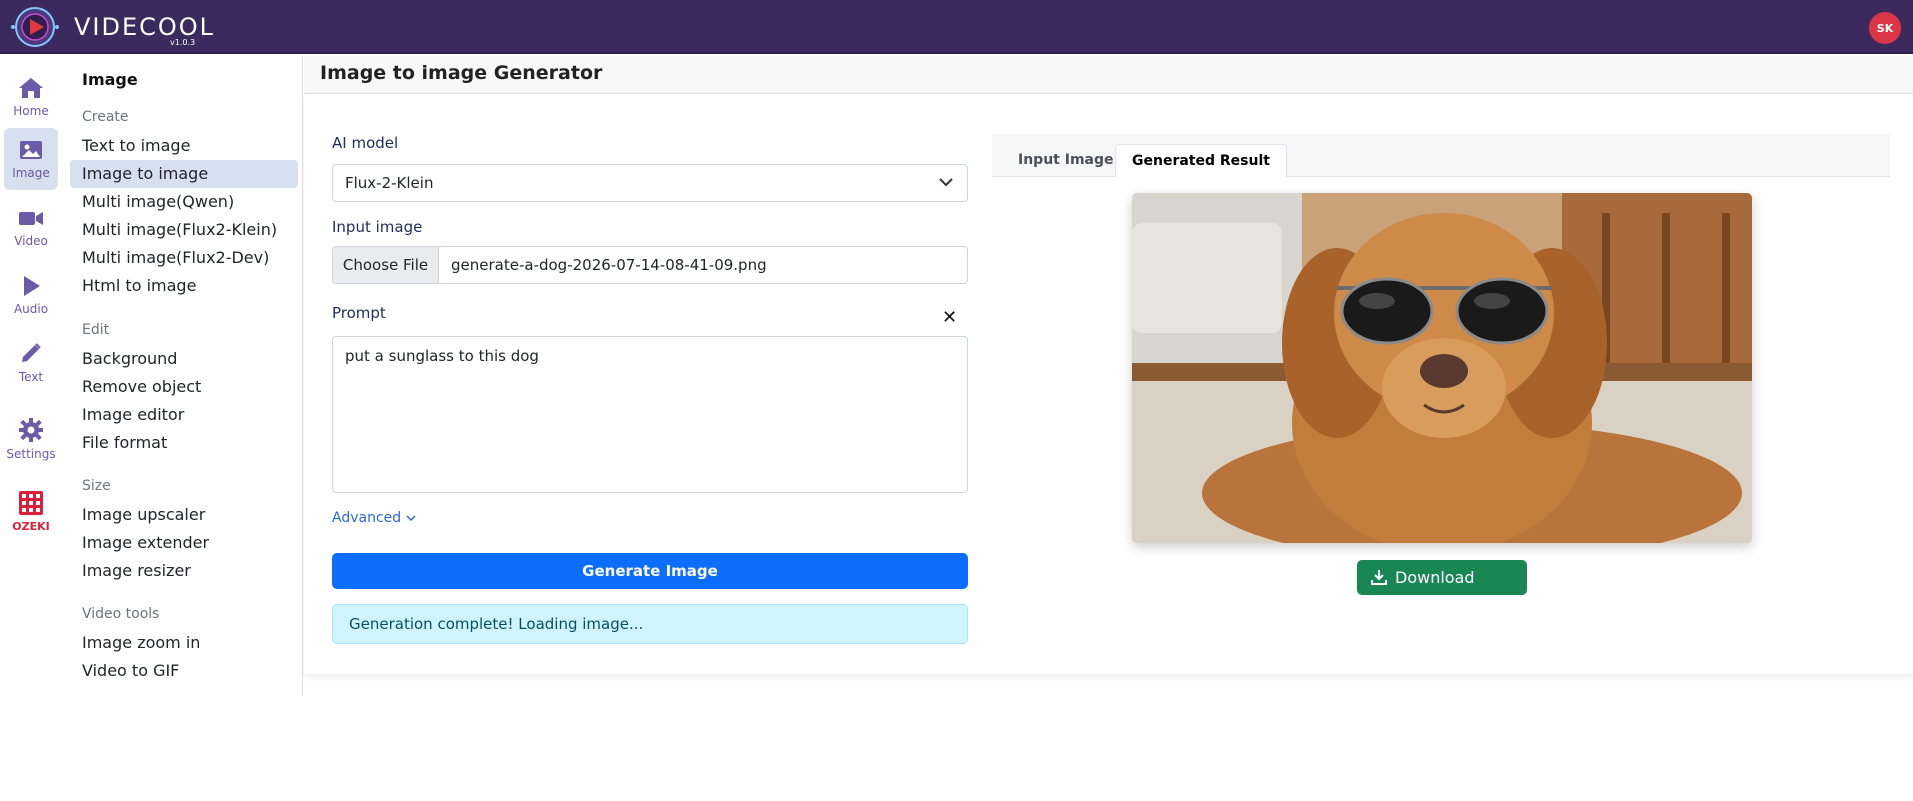  I want to click on user-avatar: SK, so click(1885, 28).